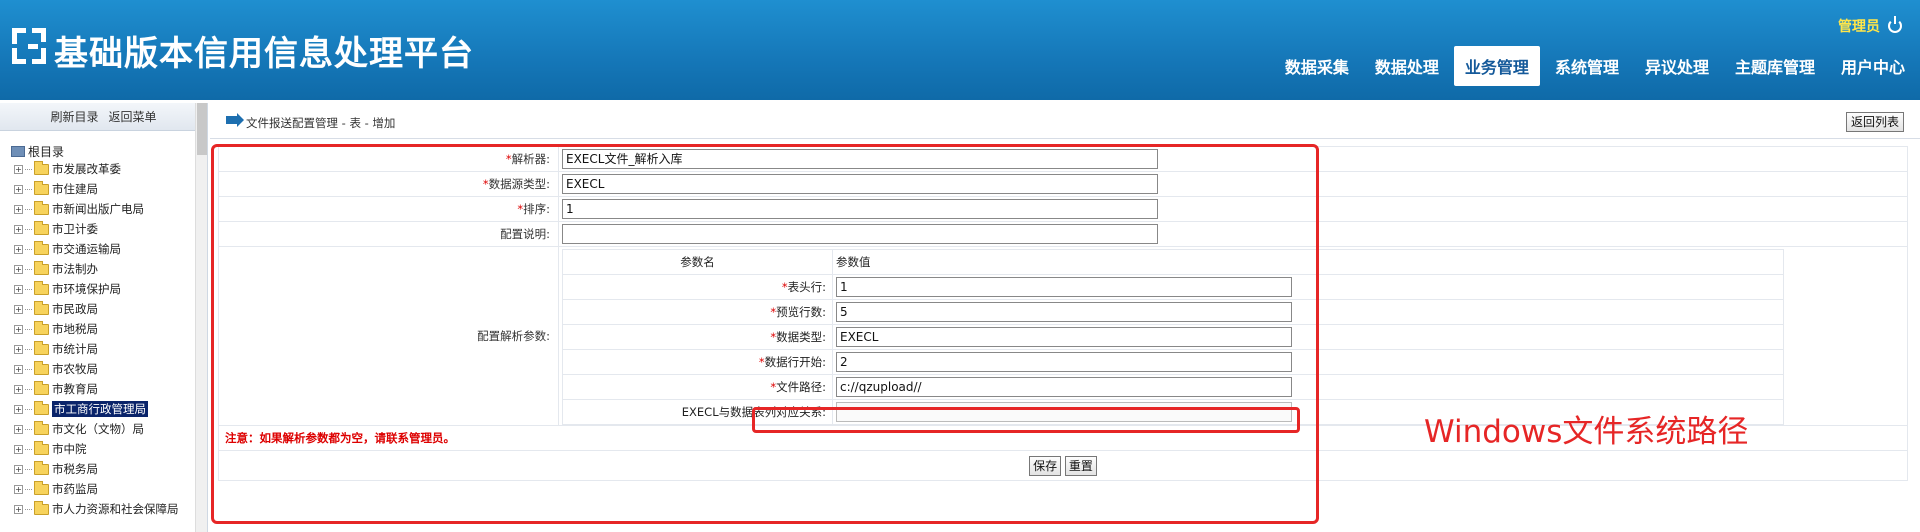  Describe the element at coordinates (98, 151) in the screenshot. I see `tree-root: 根目录` at that location.